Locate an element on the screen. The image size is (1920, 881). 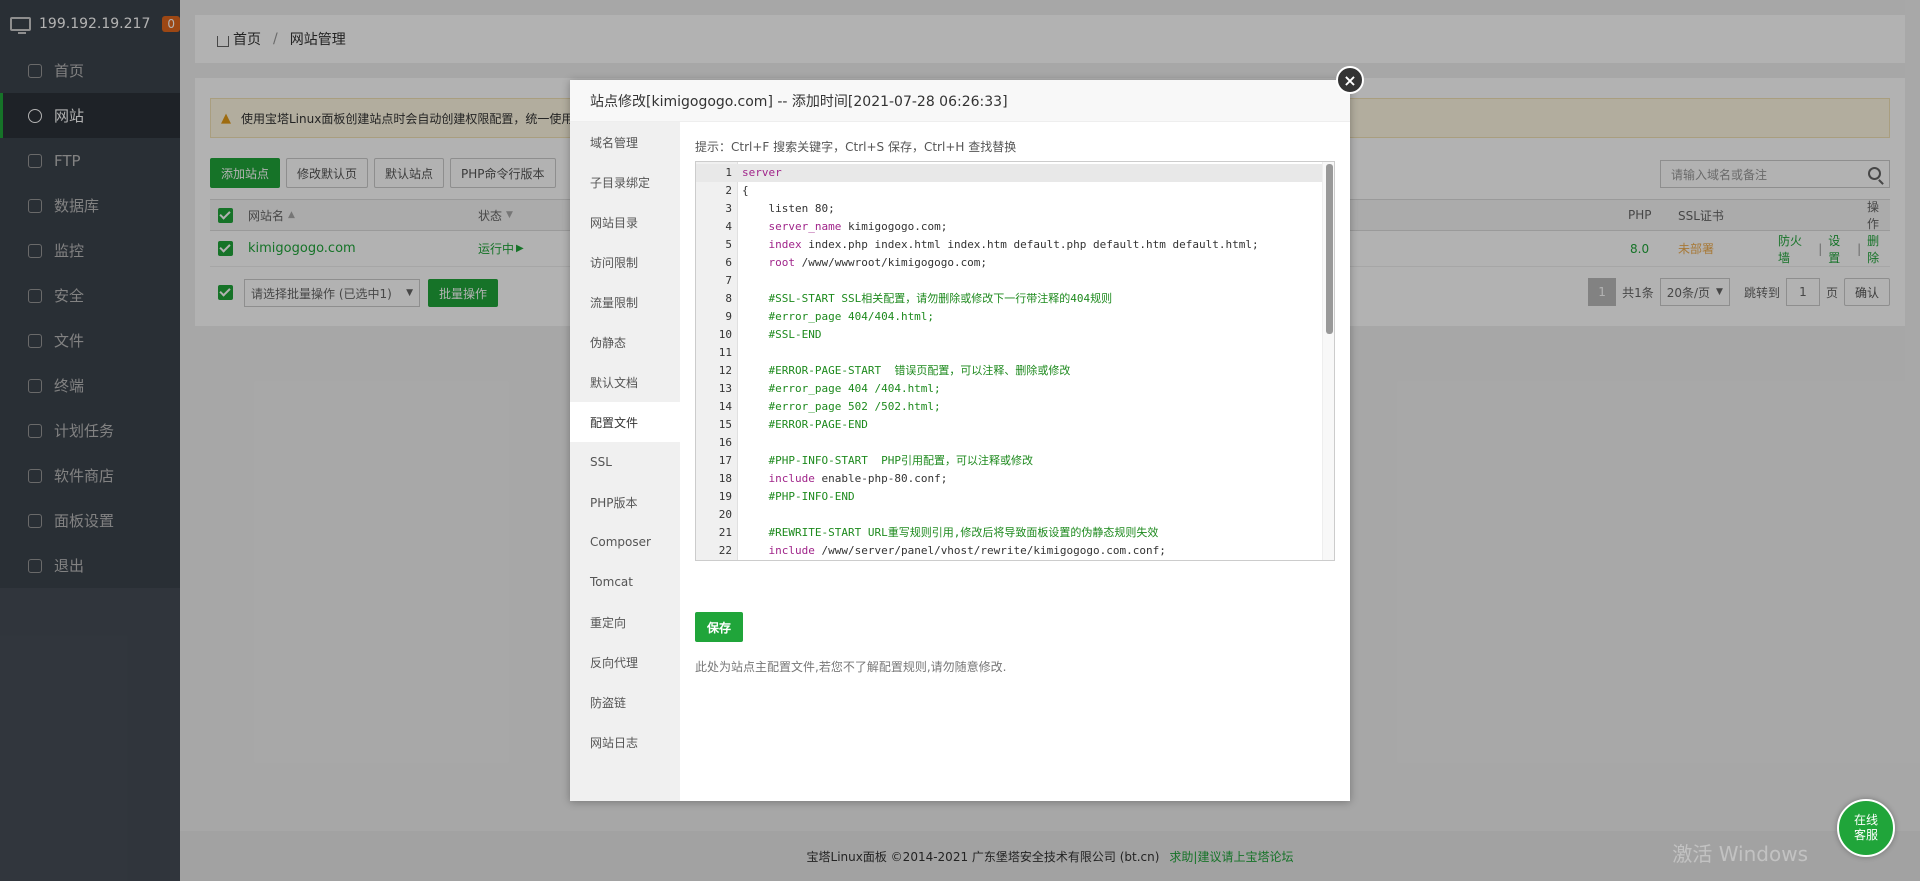
code-line: 19 #PHP-INFO-END is located at coordinates (1009, 497).